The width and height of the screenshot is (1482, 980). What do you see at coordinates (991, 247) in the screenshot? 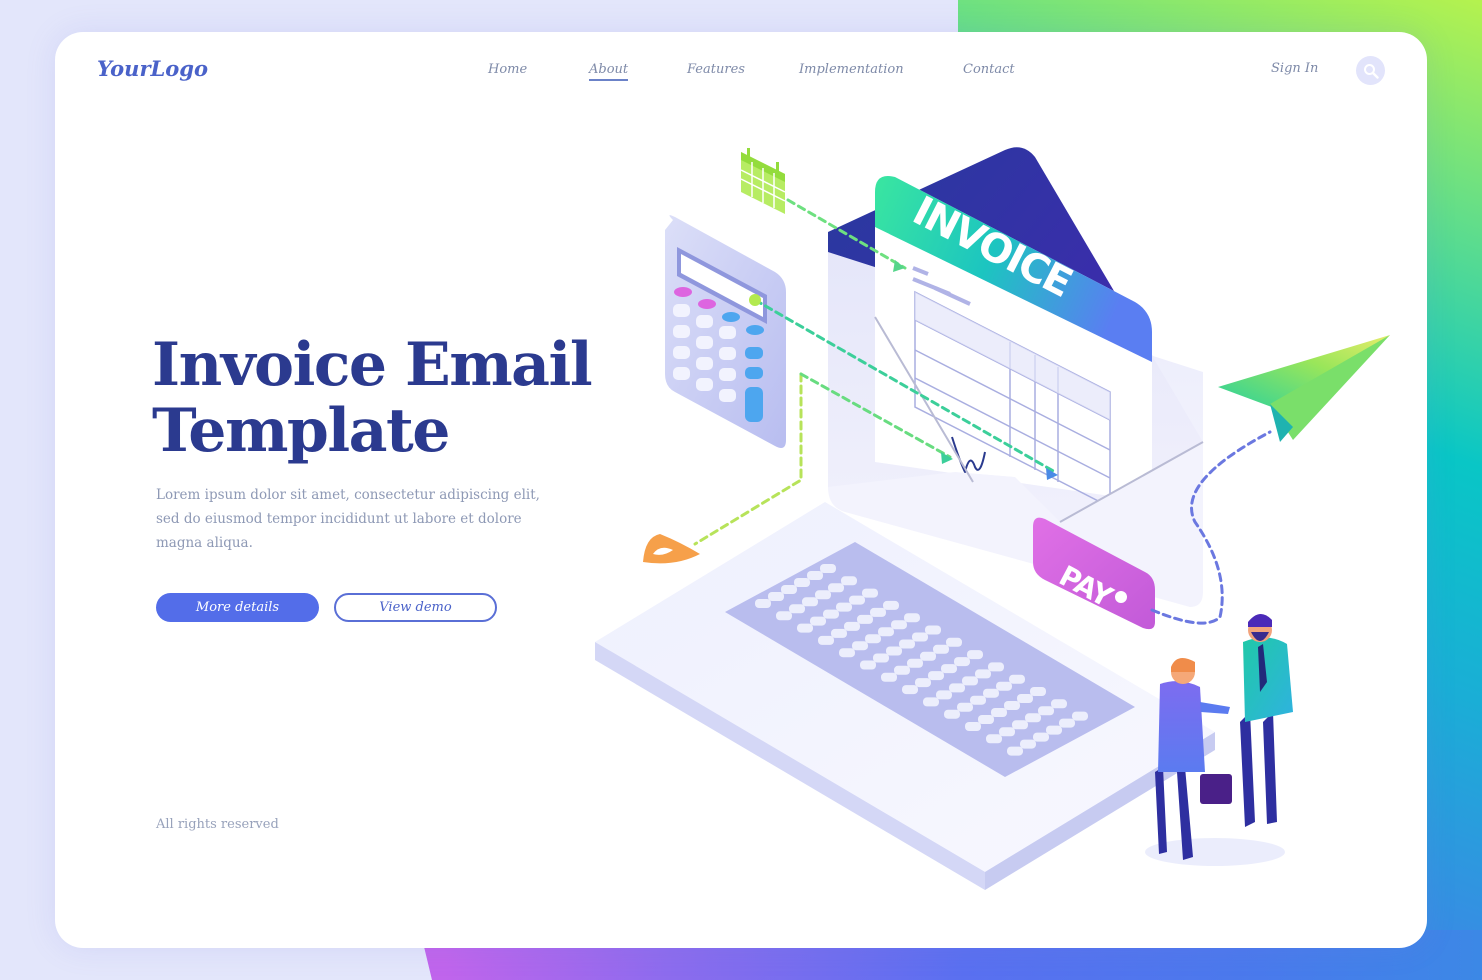
I see `invoice-label: INVOICE` at bounding box center [991, 247].